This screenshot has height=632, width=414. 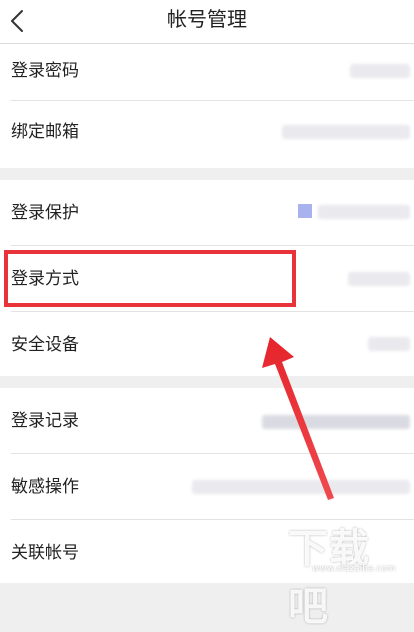 I want to click on list-item-security-device: 安全设备, so click(x=207, y=344).